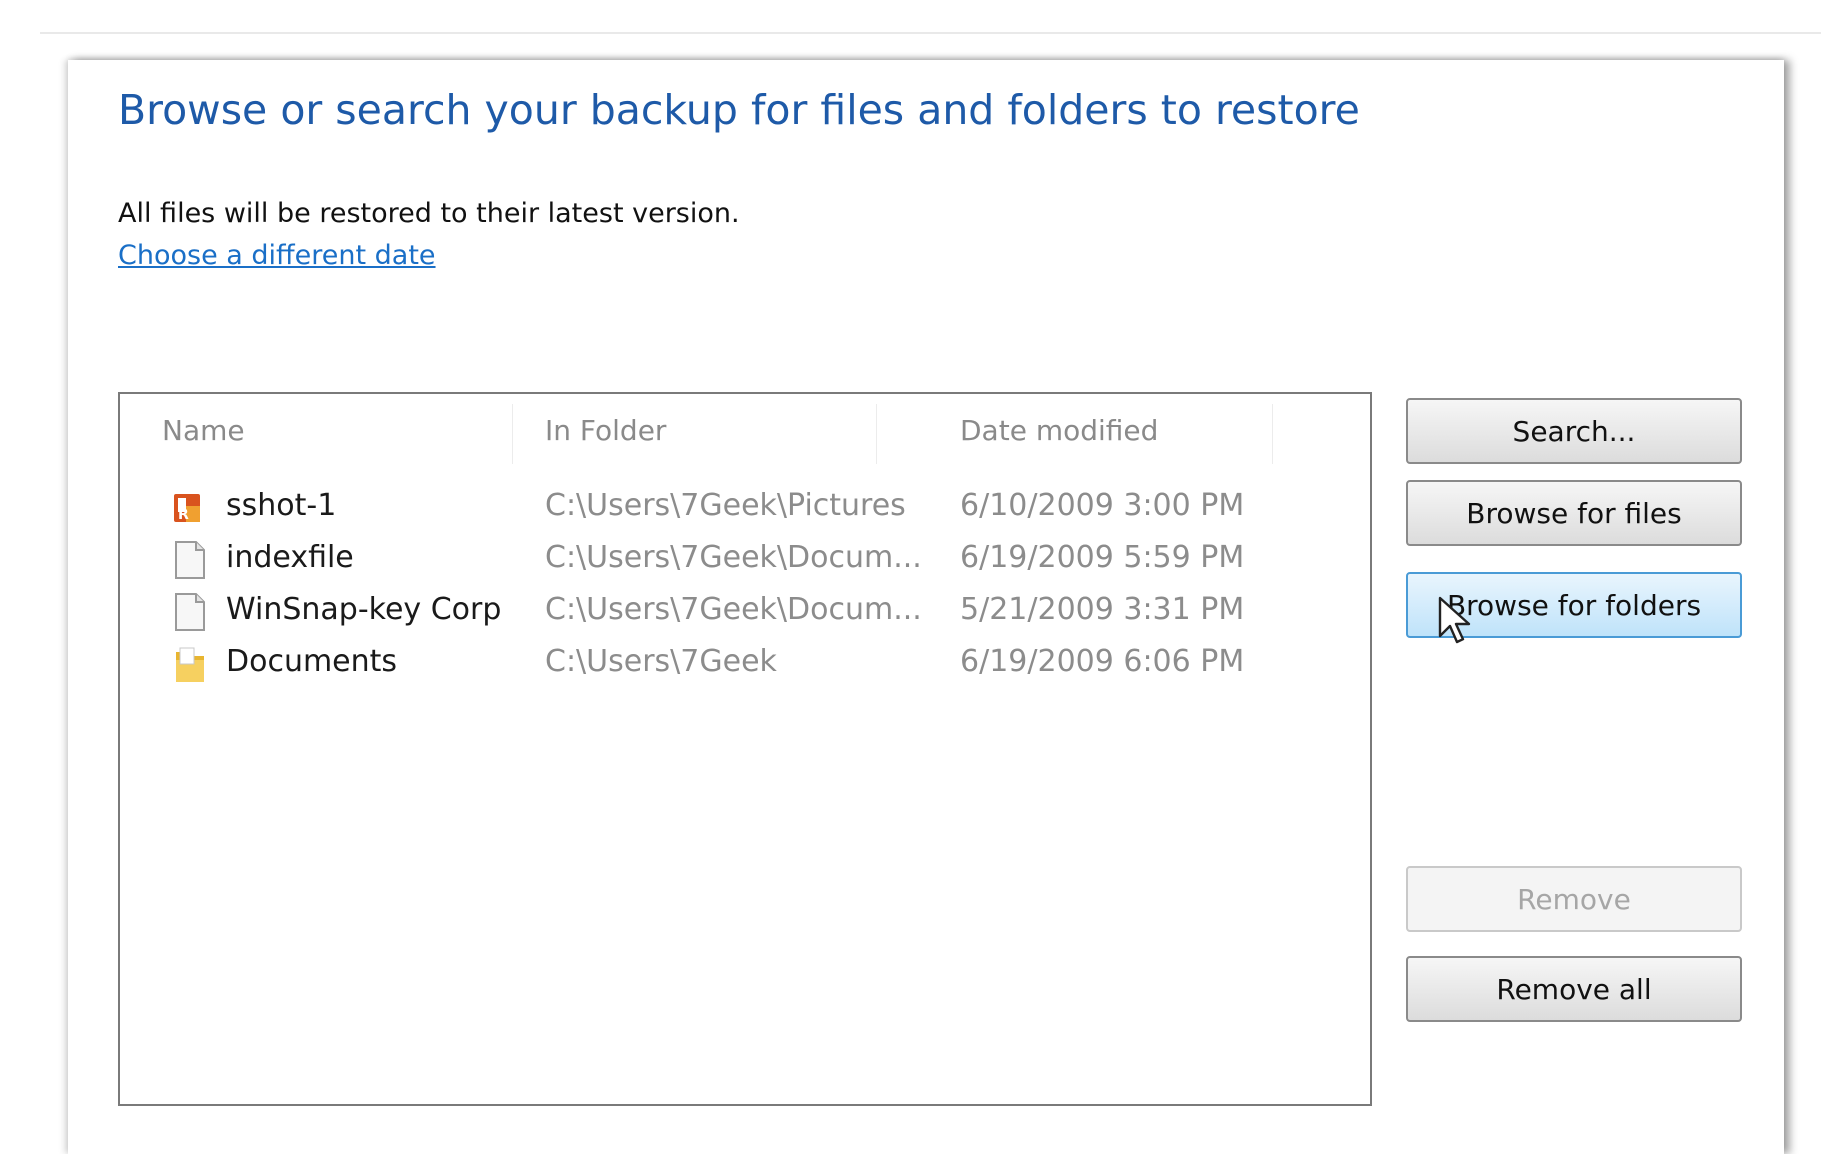 The width and height of the screenshot is (1821, 1154). I want to click on file-folder-path: C:\Users\7Geek\Pictures, so click(725, 505).